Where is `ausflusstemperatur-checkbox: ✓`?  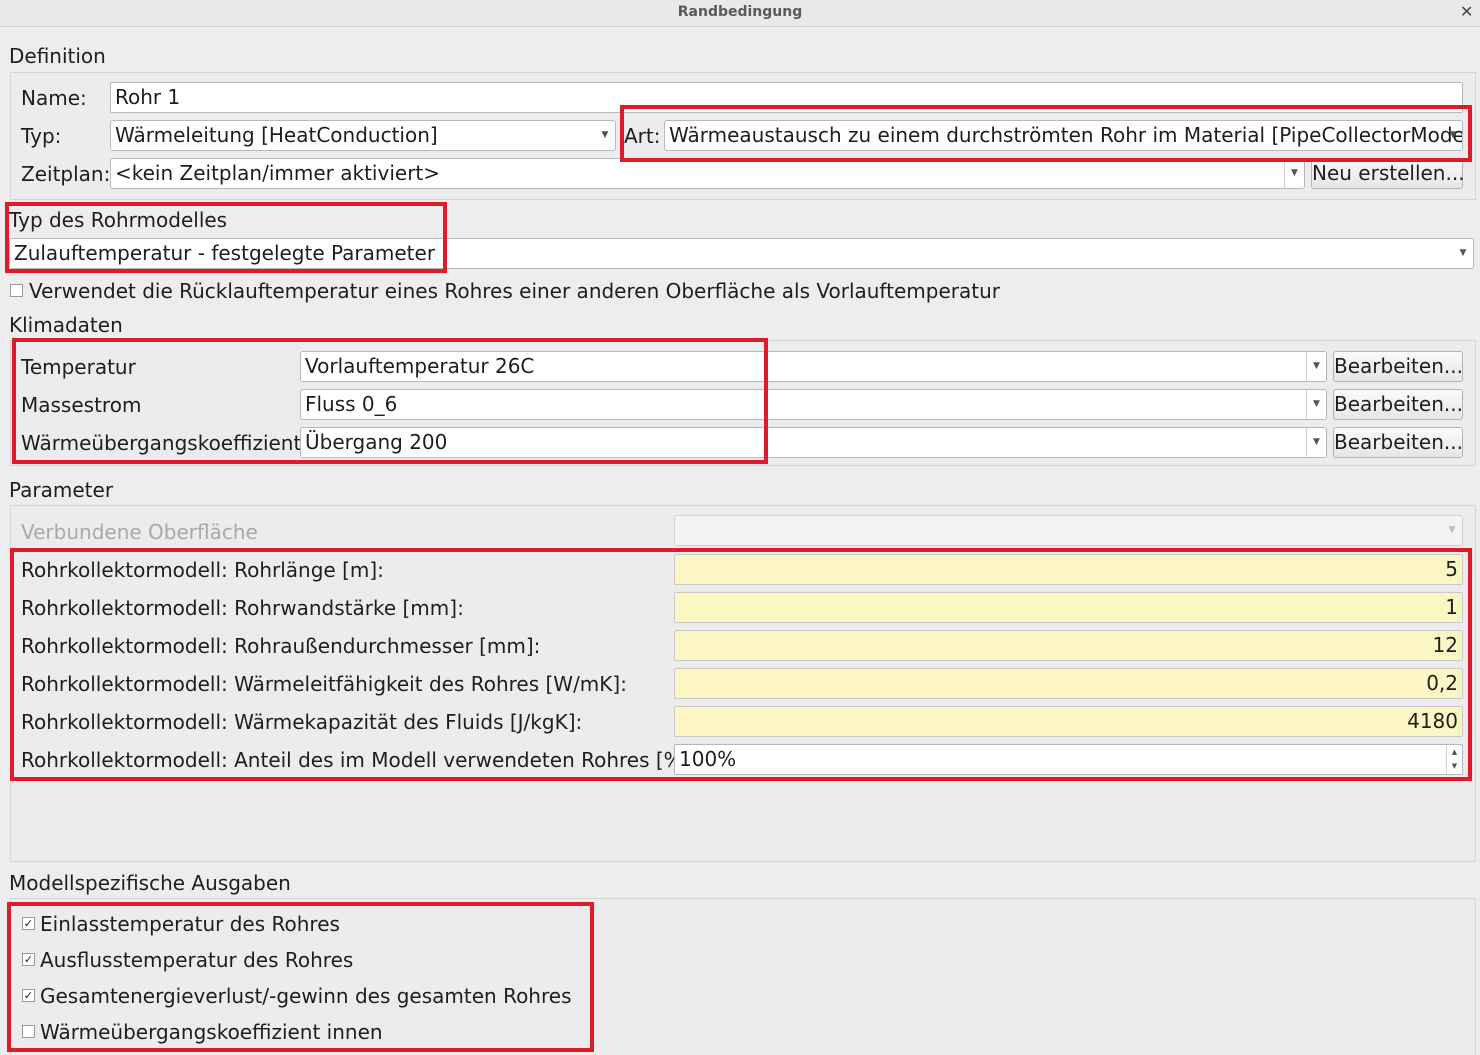
ausflusstemperatur-checkbox: ✓ is located at coordinates (28, 959).